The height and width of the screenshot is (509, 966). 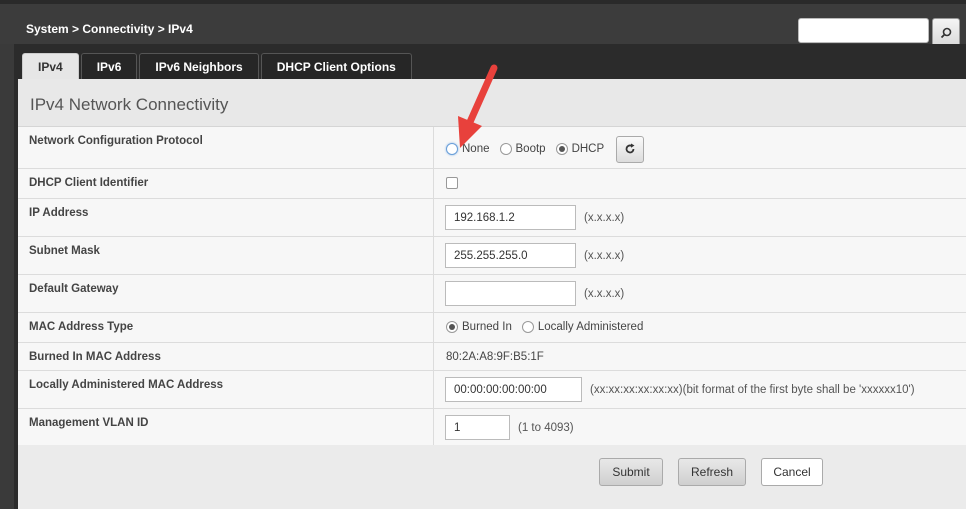 I want to click on tab-ipv6: IPv6, so click(x=109, y=66).